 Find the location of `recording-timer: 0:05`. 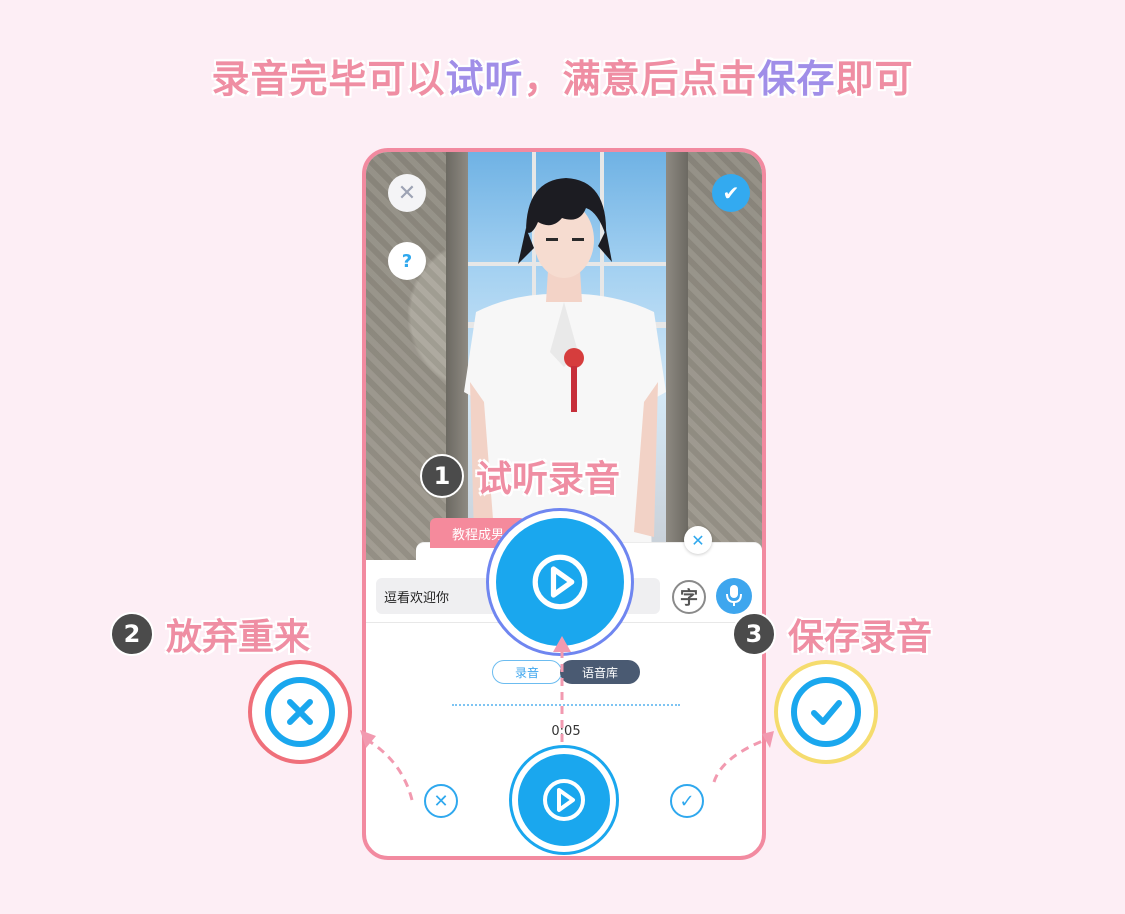

recording-timer: 0:05 is located at coordinates (566, 731).